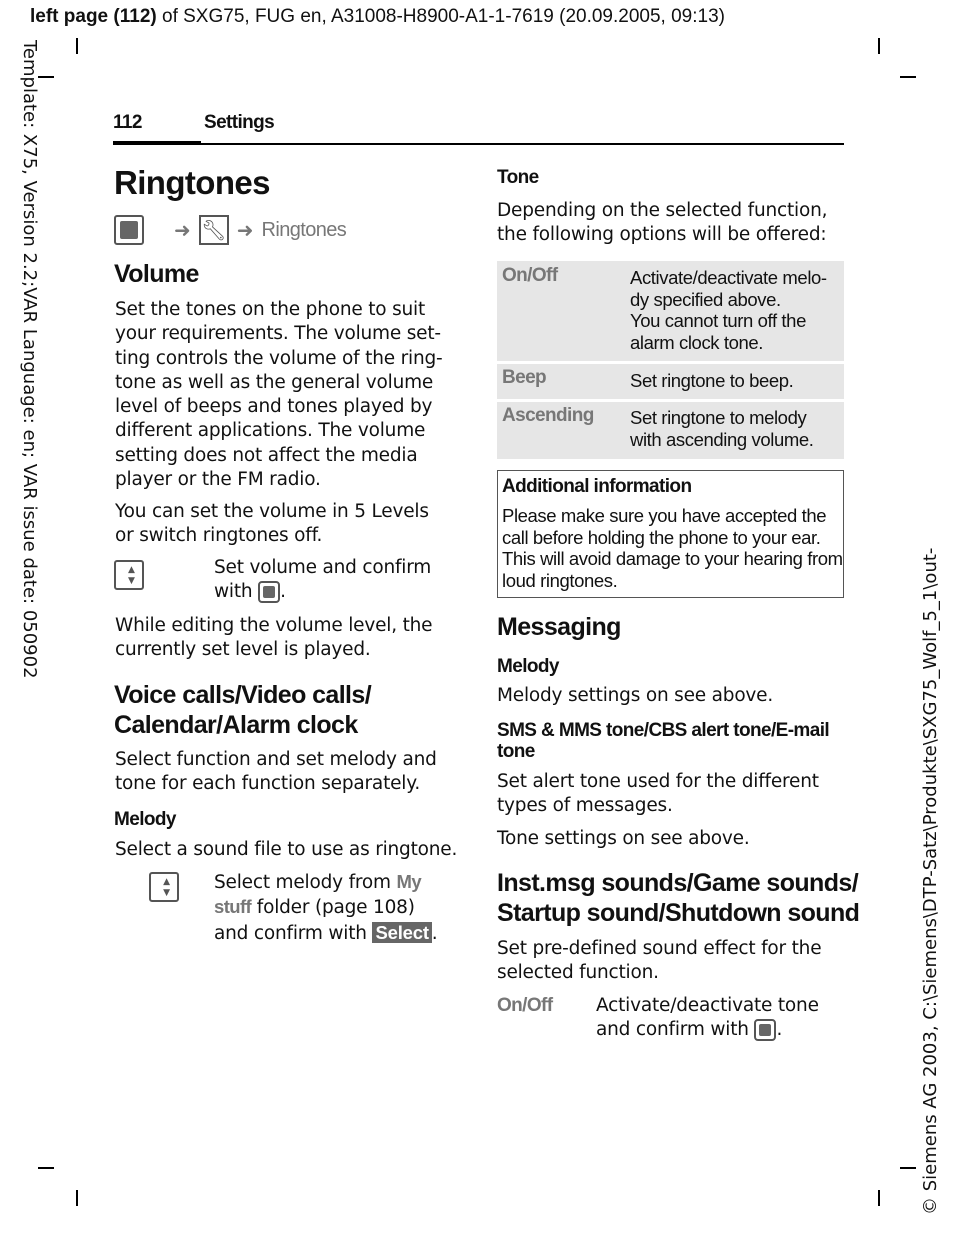 This screenshot has height=1246, width=954. I want to click on volume-step-text: Set volume and confirm with, so click(323, 580).